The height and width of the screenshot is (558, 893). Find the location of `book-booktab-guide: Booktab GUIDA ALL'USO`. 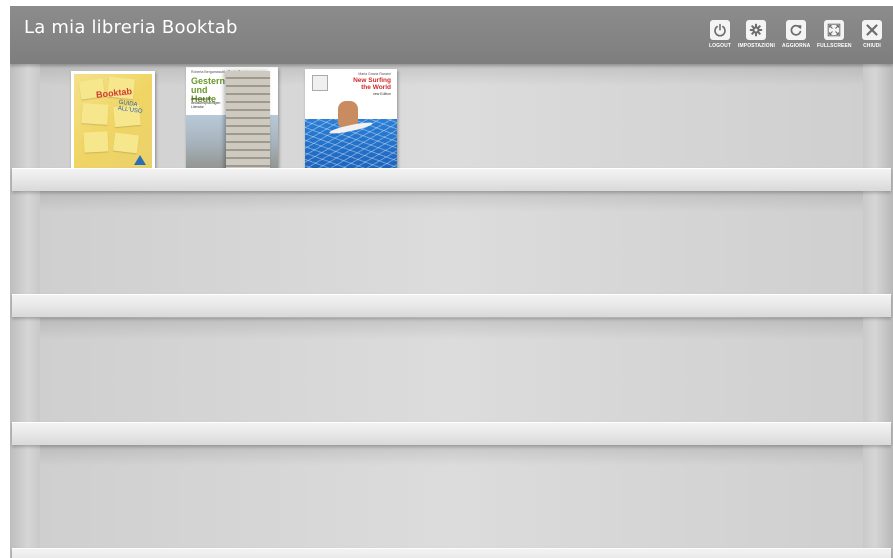

book-booktab-guide: Booktab GUIDA ALL'USO is located at coordinates (113, 122).